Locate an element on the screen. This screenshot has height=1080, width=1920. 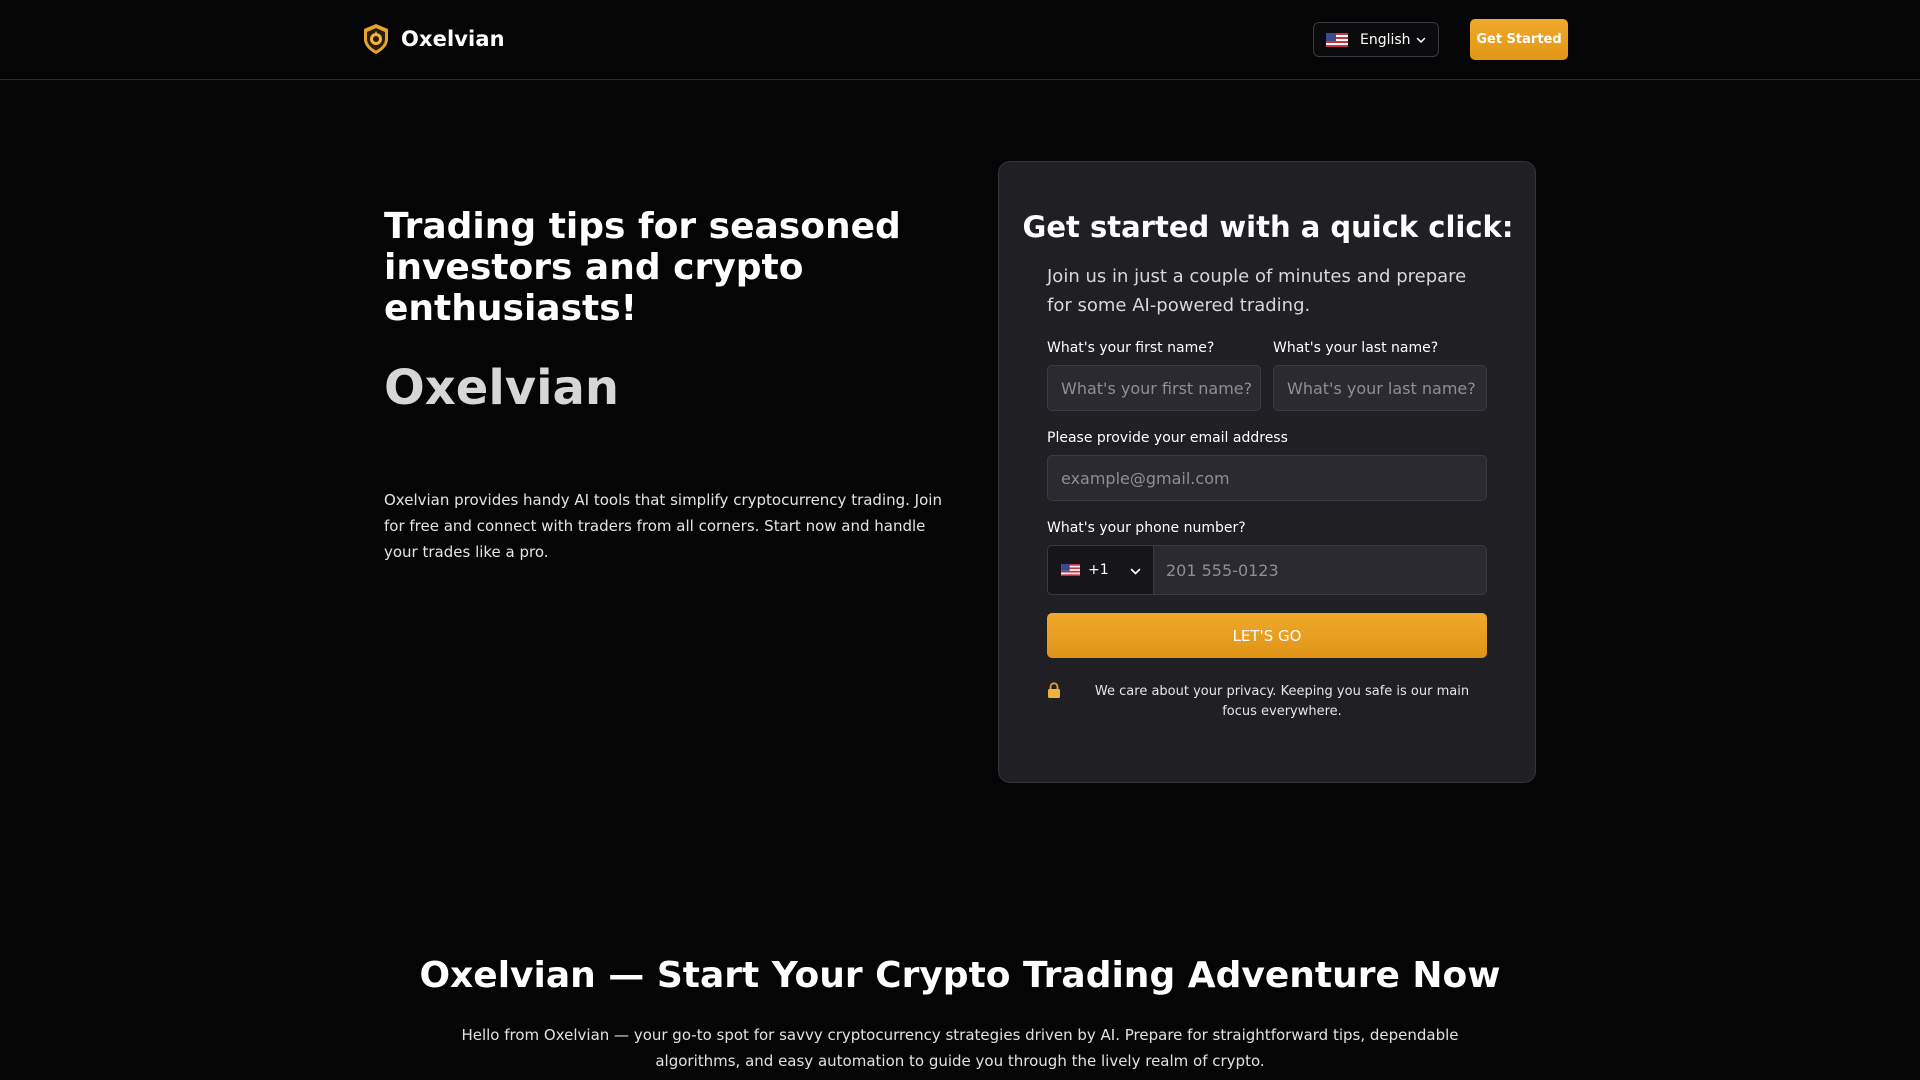
phone-label: What's your phone number? is located at coordinates (1146, 528).